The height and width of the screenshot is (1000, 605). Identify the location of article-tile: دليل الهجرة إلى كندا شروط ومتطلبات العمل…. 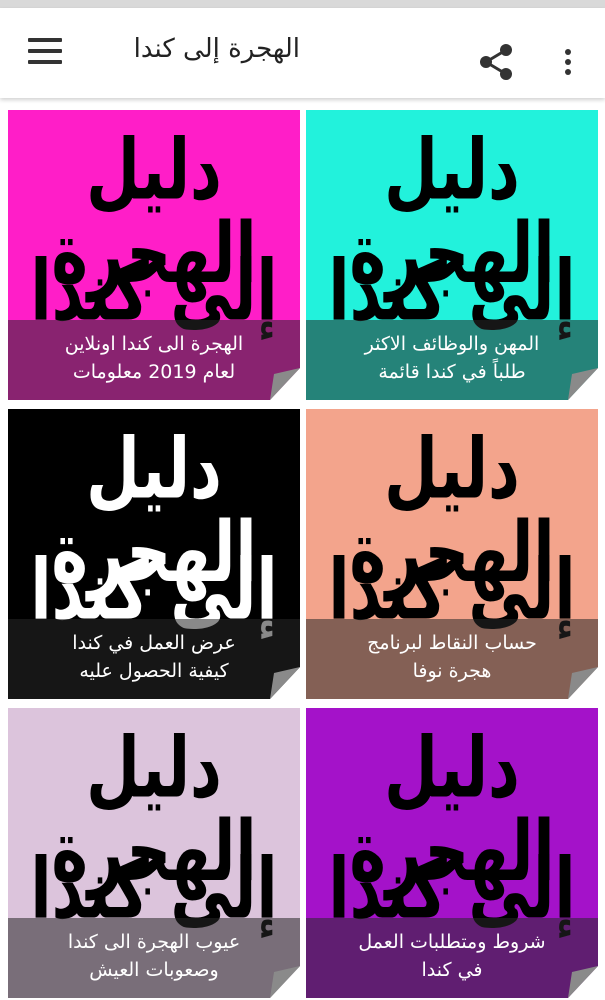
(452, 853).